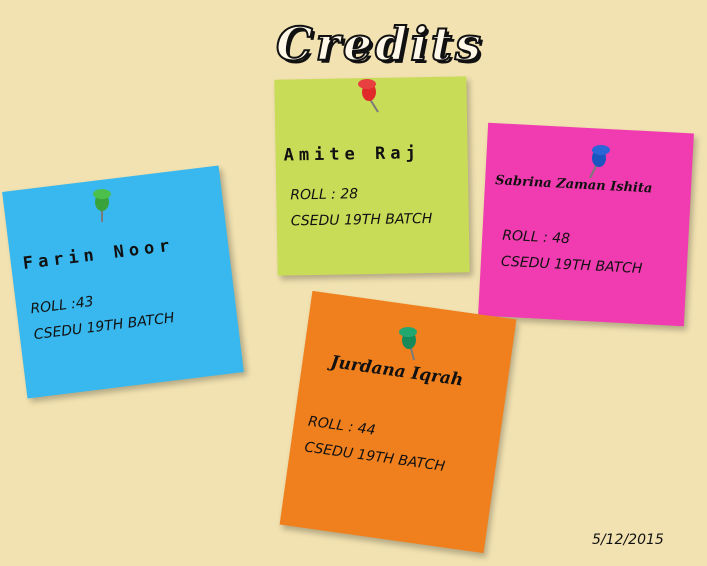  What do you see at coordinates (573, 185) in the screenshot?
I see `contributor-name: Sabrina Zaman Ishita` at bounding box center [573, 185].